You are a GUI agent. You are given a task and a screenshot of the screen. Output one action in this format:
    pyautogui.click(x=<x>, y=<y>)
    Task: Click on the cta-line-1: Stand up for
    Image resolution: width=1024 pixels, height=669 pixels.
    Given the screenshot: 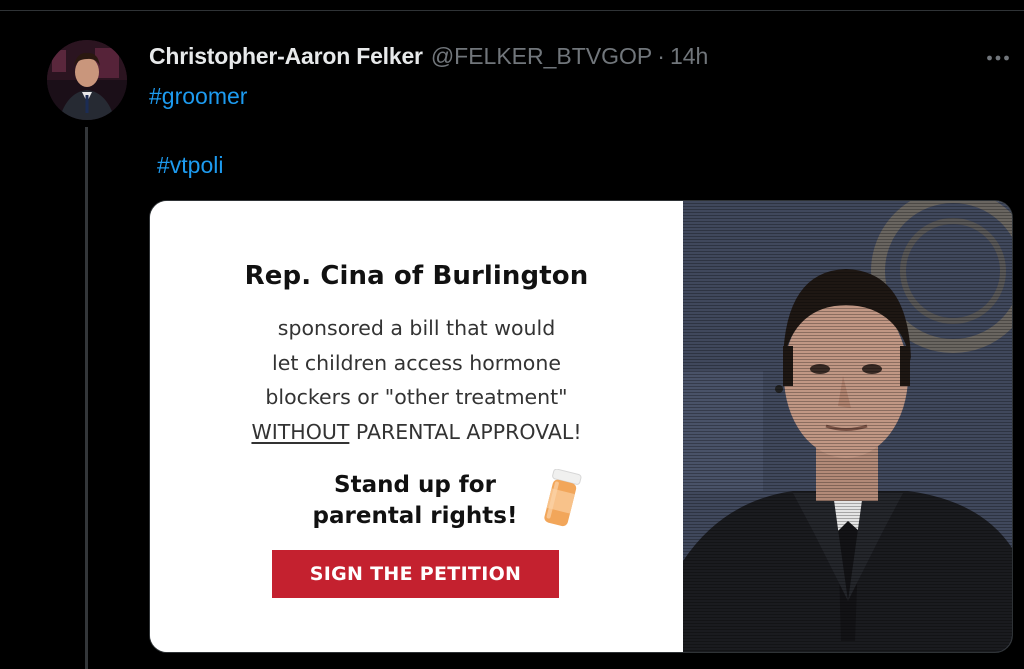 What is the action you would take?
    pyautogui.click(x=415, y=485)
    